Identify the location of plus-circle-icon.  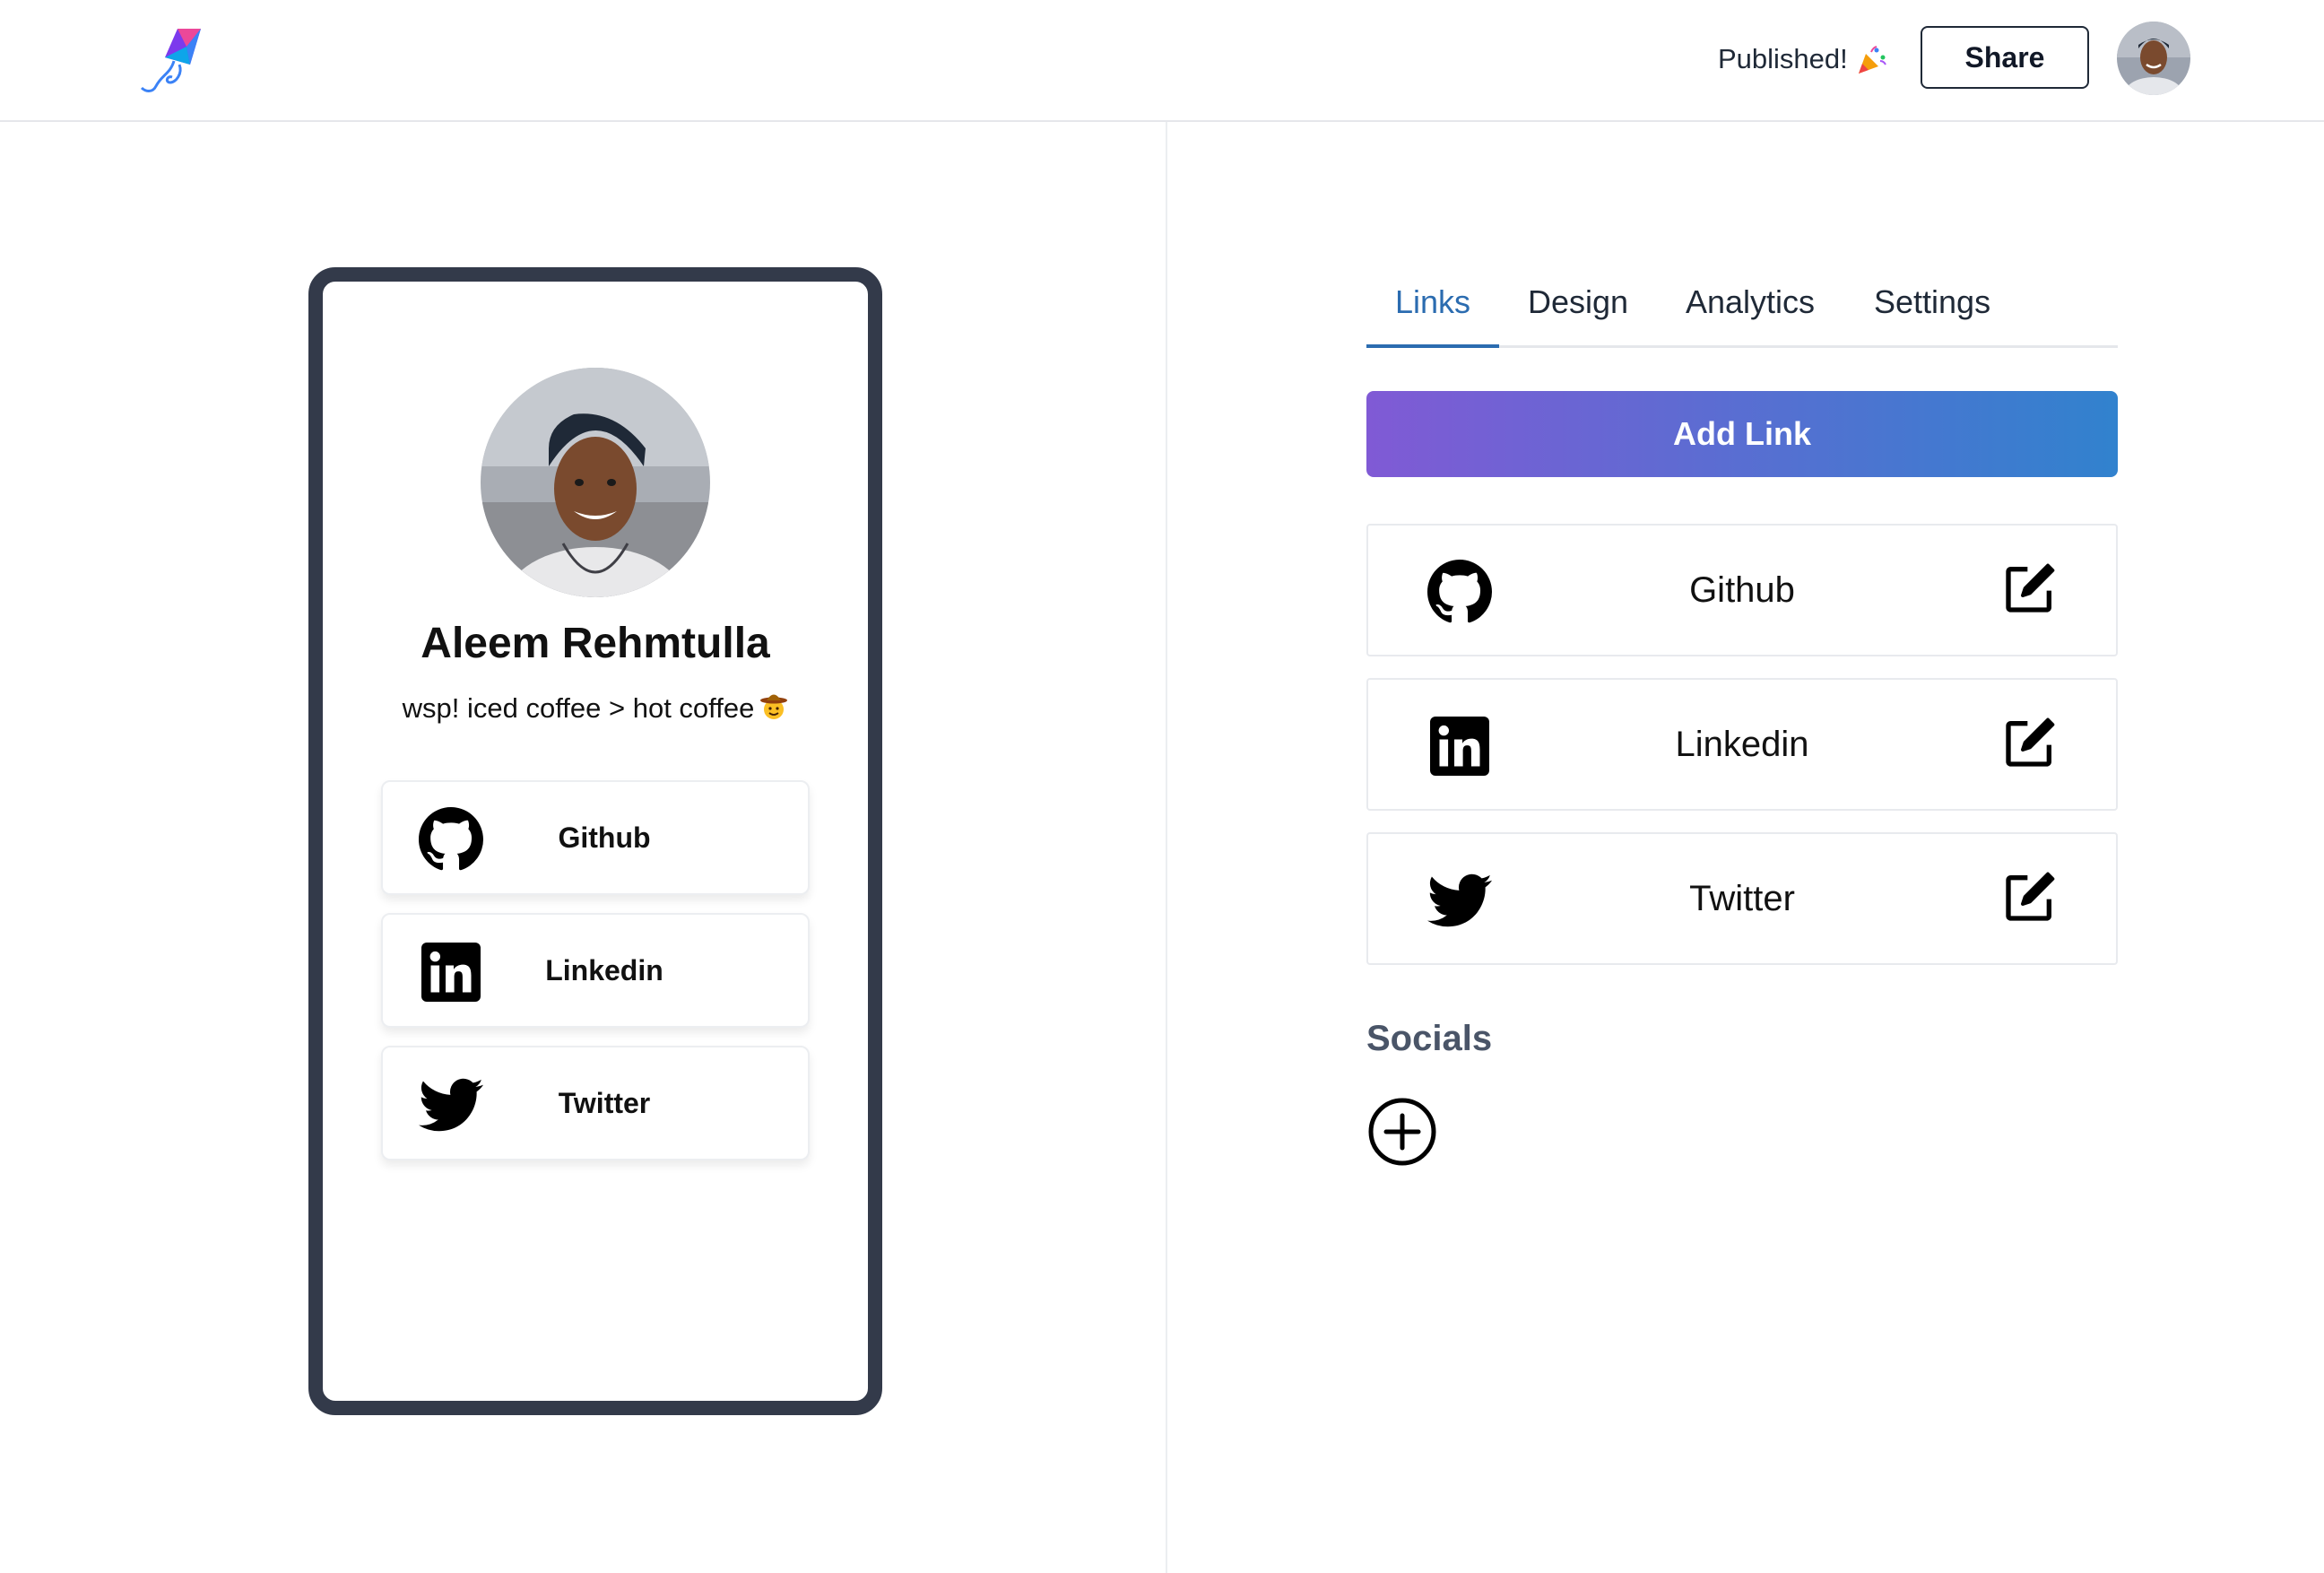
(1402, 1132).